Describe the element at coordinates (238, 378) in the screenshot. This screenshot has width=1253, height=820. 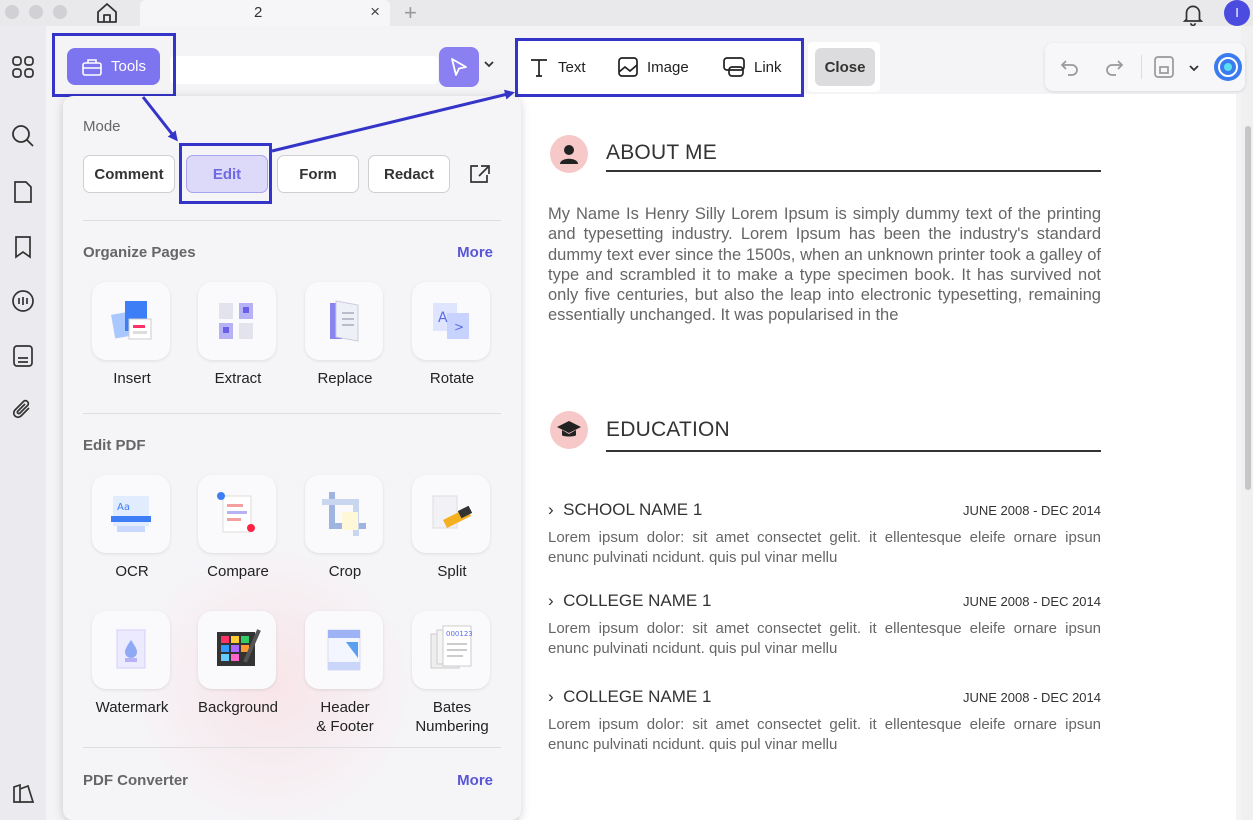
I see `extract-label: Extract` at that location.